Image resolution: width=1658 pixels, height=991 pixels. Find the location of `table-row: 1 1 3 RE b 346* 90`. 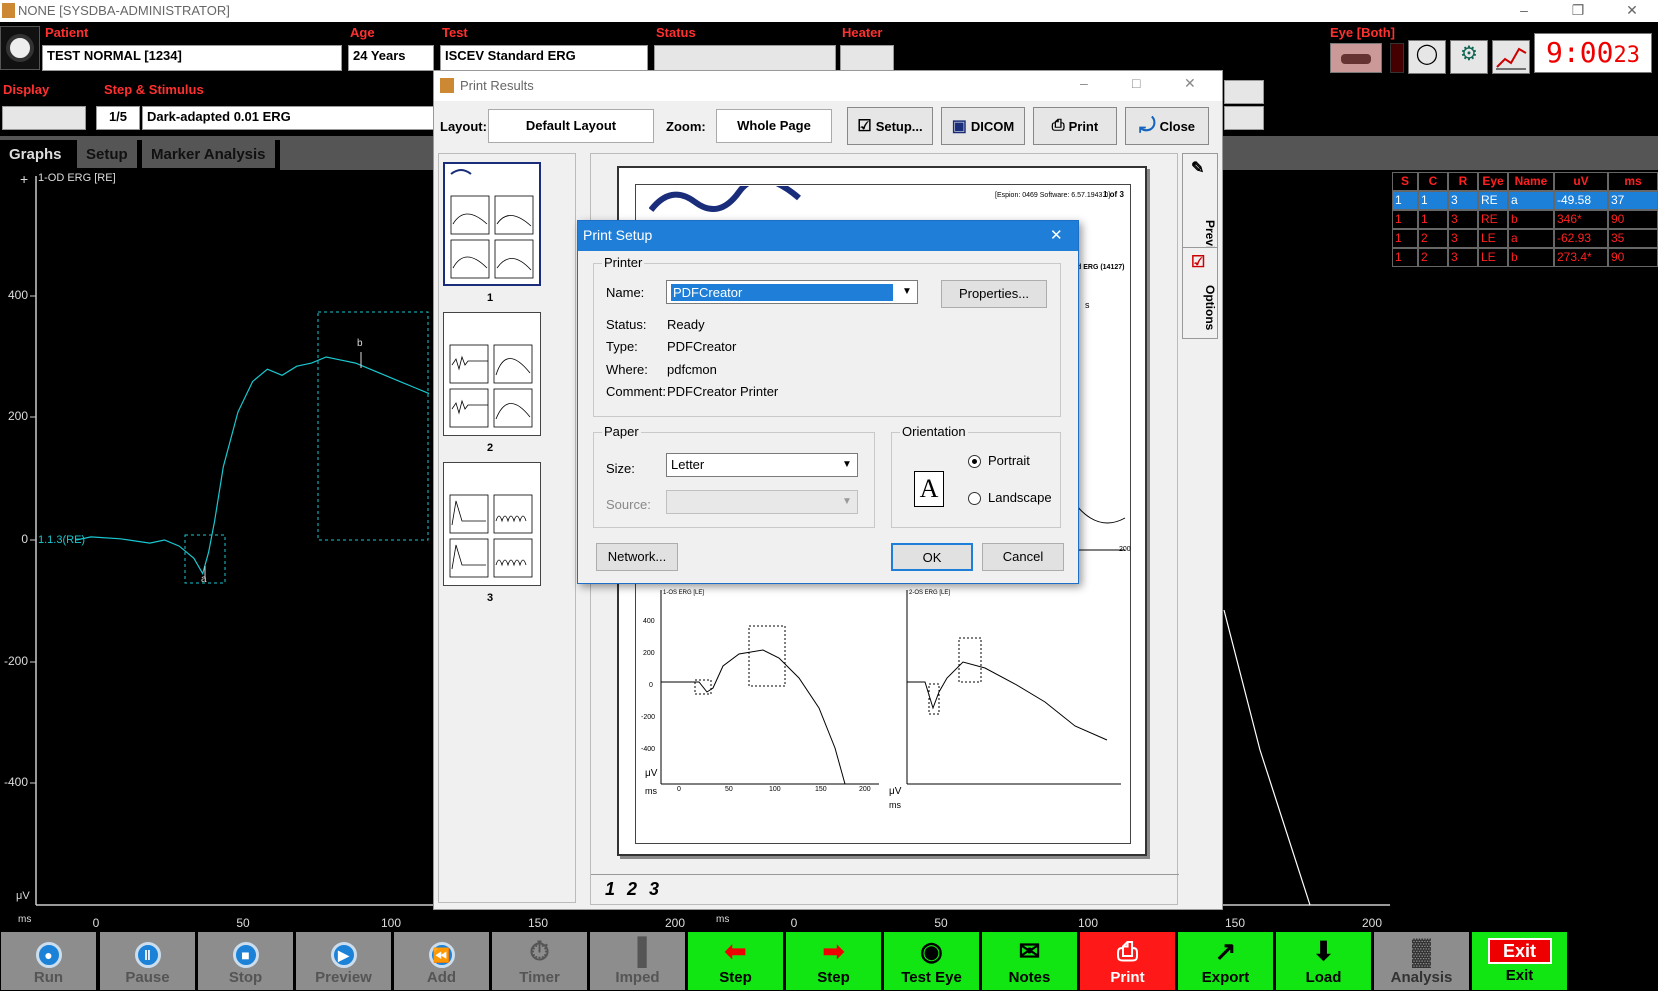

table-row: 1 1 3 RE b 346* 90 is located at coordinates (1525, 219).